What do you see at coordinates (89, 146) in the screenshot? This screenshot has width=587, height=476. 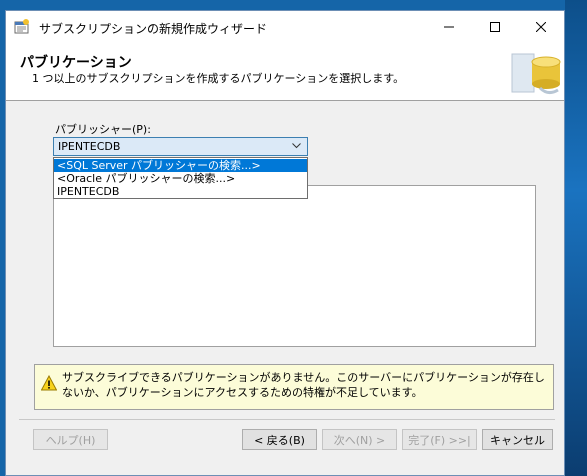 I see `publisher-selected-value: IPENTECDB` at bounding box center [89, 146].